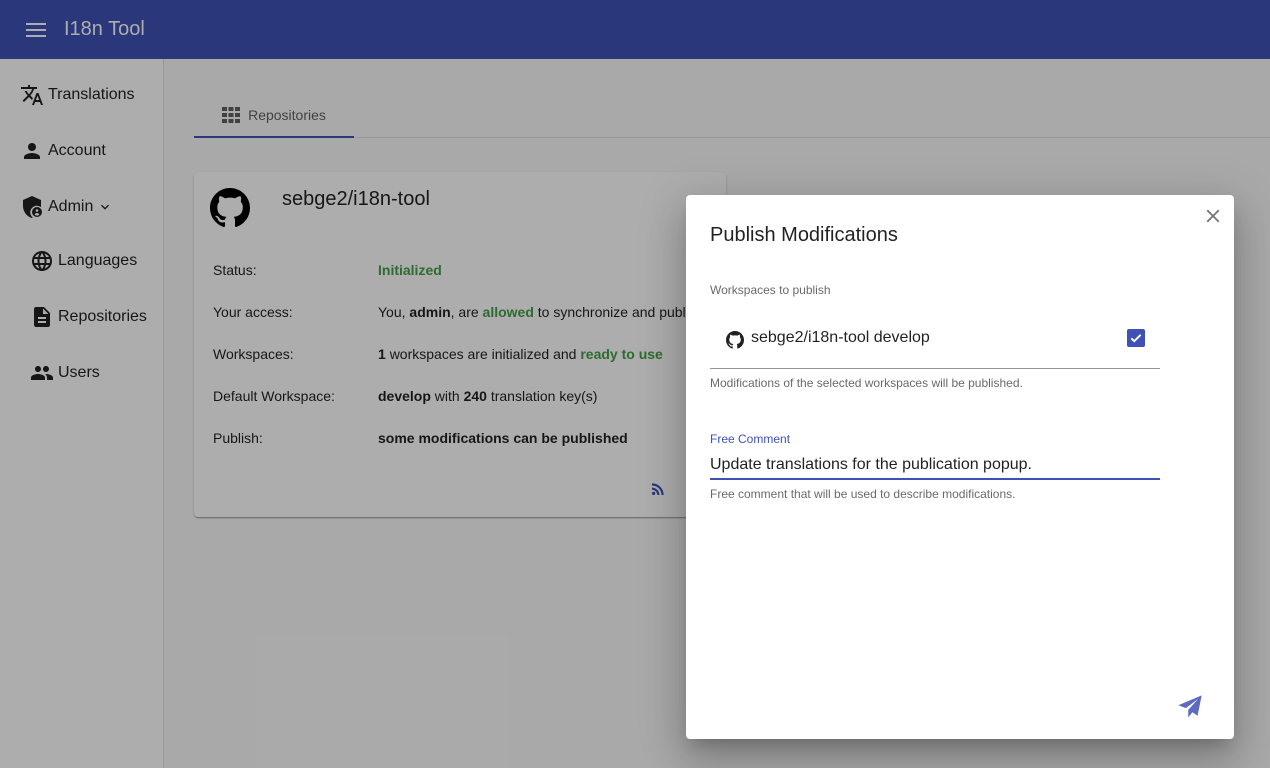 The width and height of the screenshot is (1270, 768). What do you see at coordinates (770, 290) in the screenshot?
I see `workspaces-field-label: Workspaces to publish` at bounding box center [770, 290].